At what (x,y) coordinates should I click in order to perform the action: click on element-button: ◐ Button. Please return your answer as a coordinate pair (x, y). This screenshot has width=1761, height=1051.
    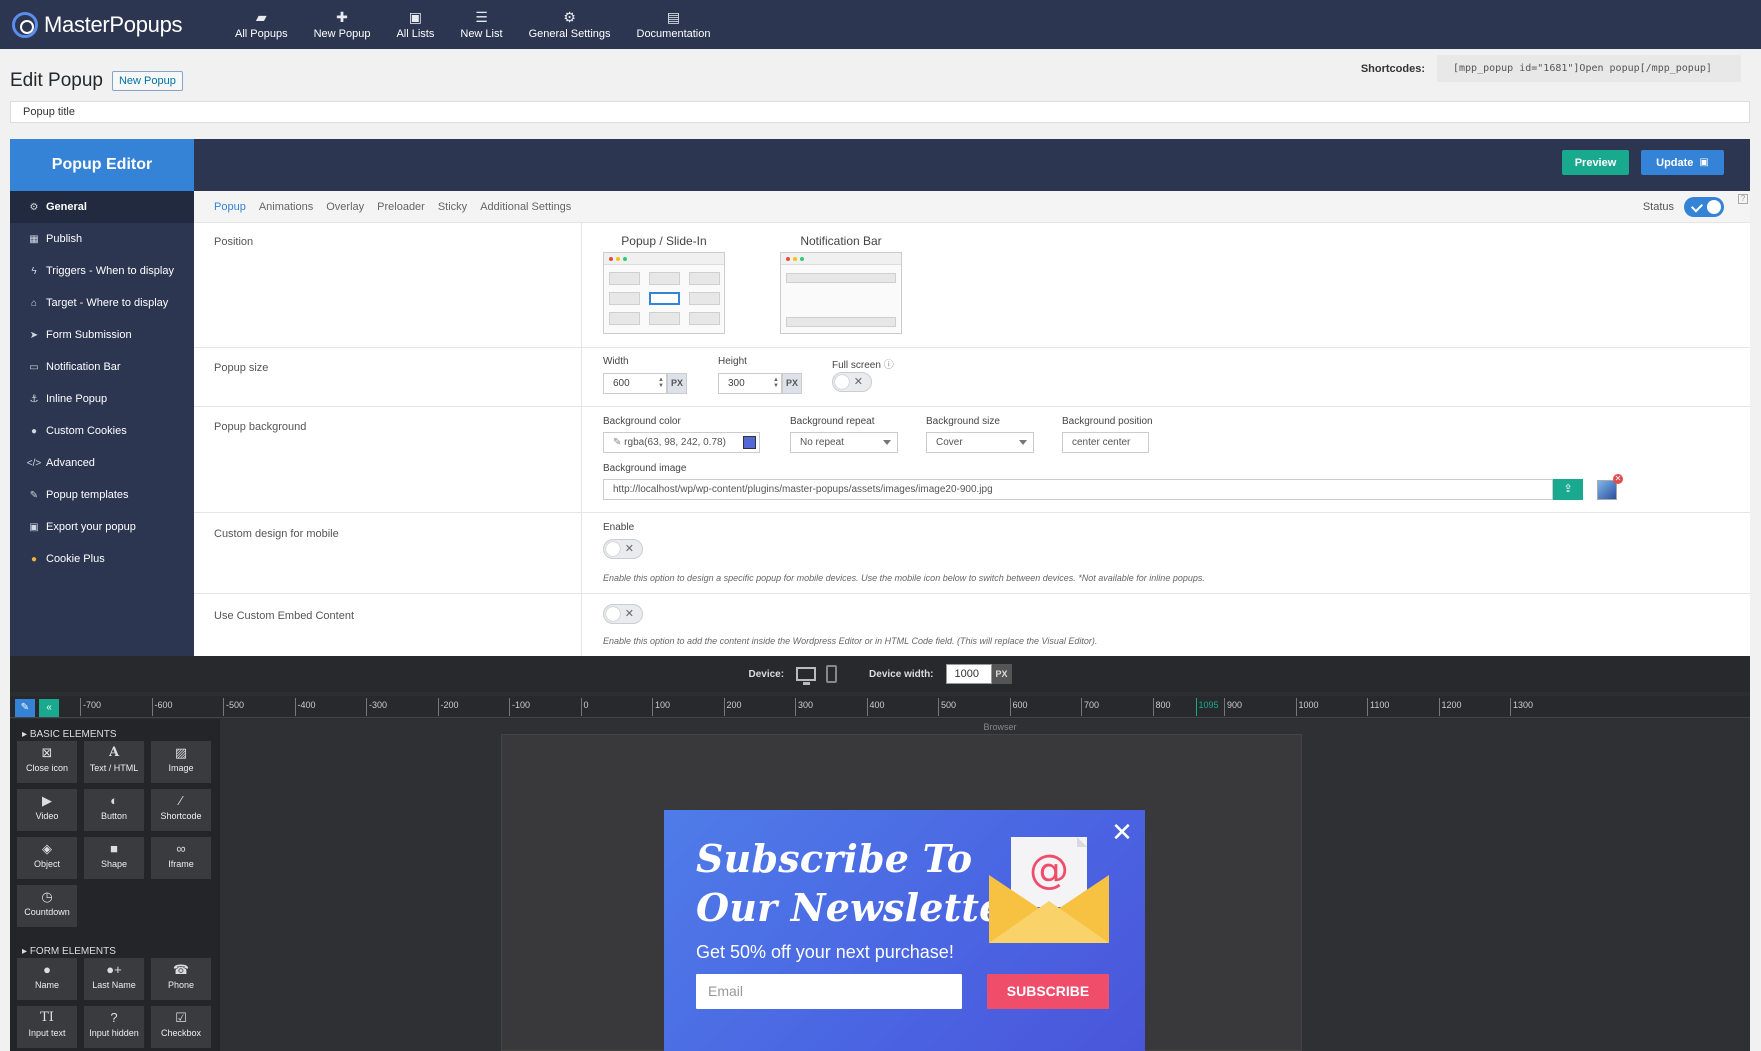
    Looking at the image, I should click on (114, 810).